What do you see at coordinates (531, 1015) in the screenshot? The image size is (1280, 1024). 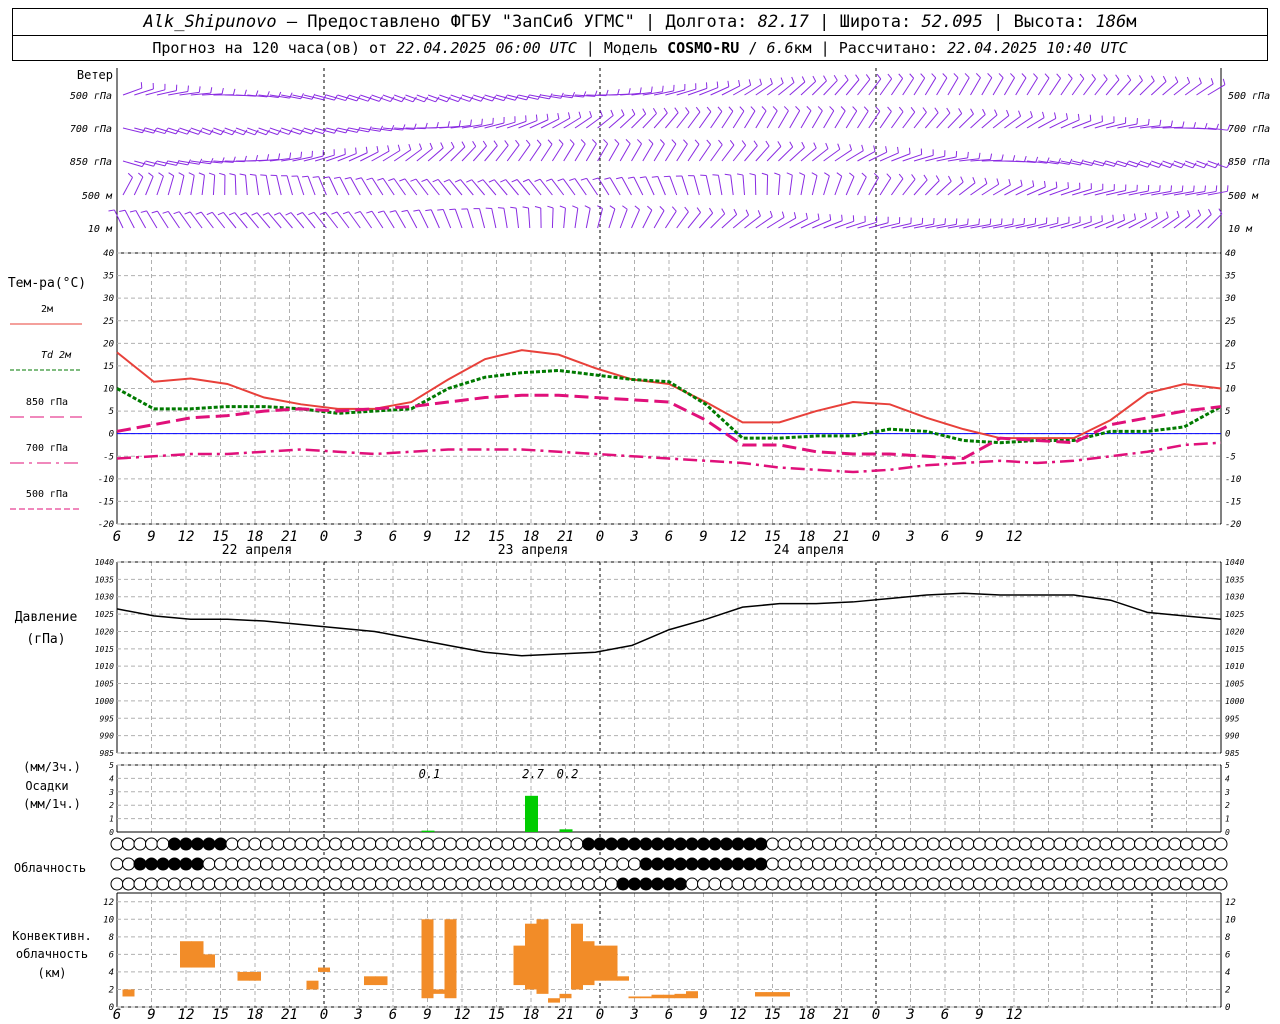 I see `x-tick-label: 18` at bounding box center [531, 1015].